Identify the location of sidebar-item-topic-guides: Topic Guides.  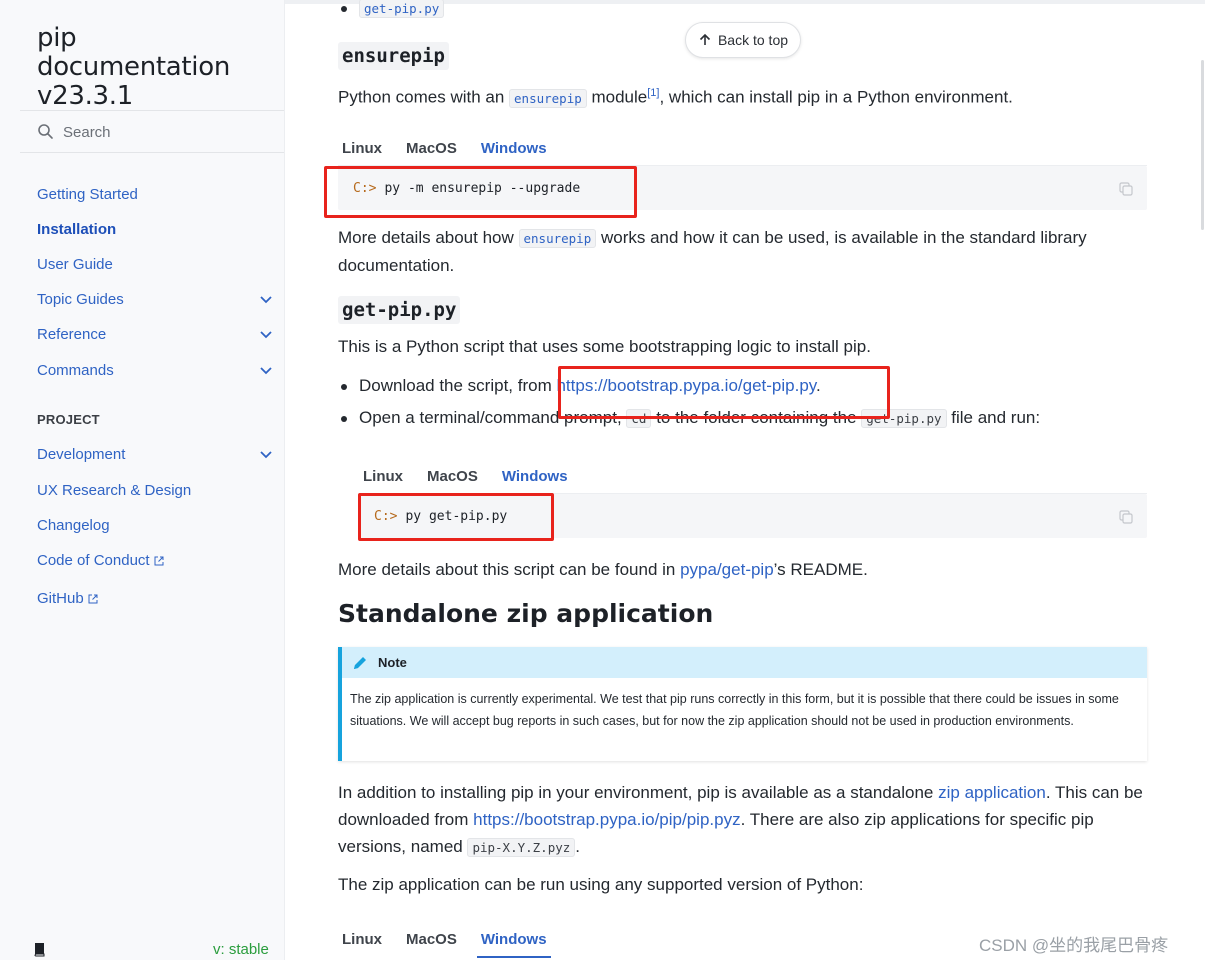
(80, 299).